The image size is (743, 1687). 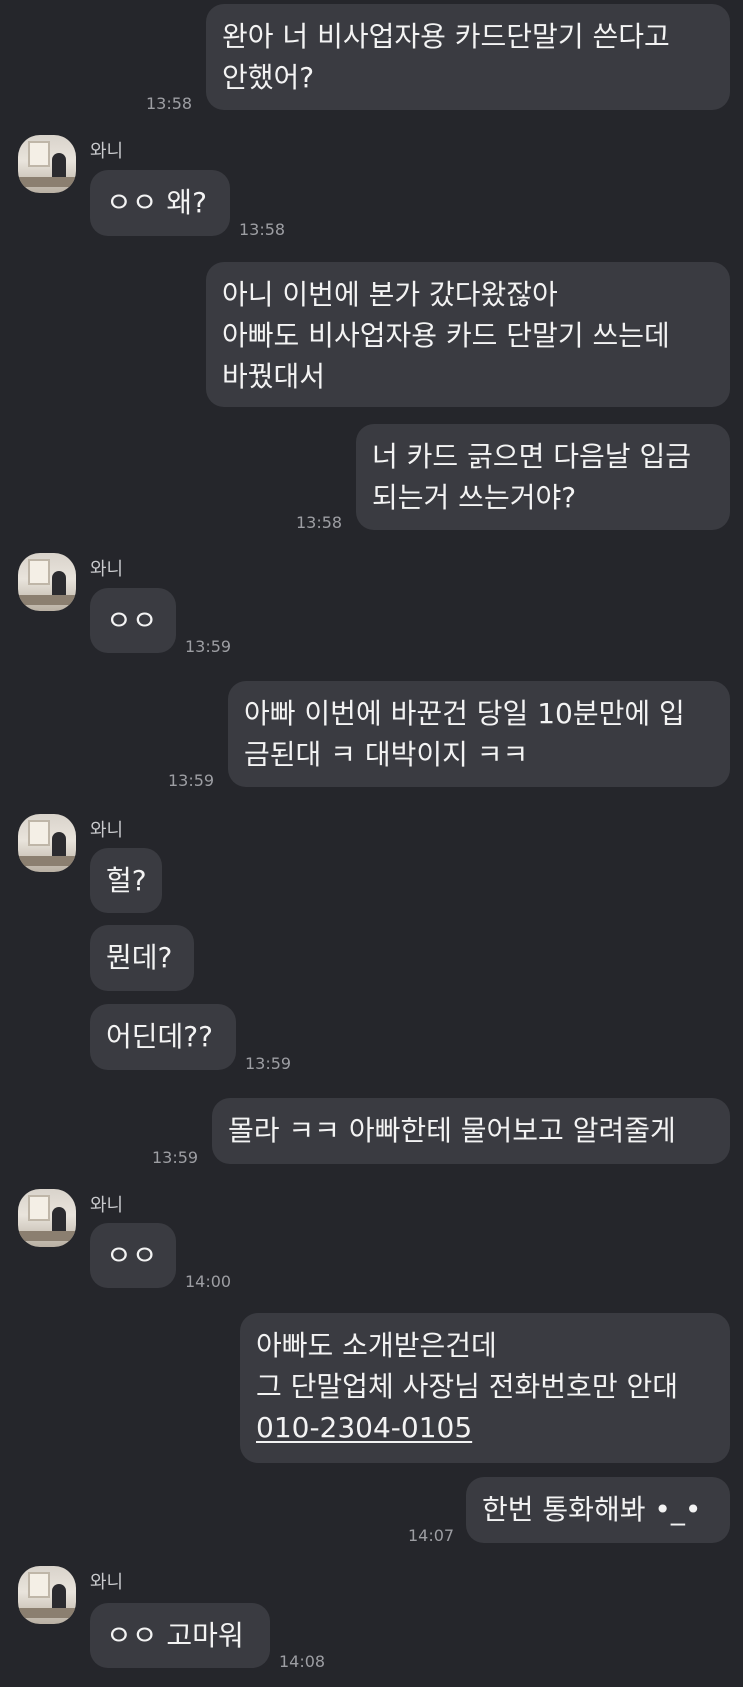 What do you see at coordinates (157, 202) in the screenshot?
I see `message-line: ㅇㅇ 왜?` at bounding box center [157, 202].